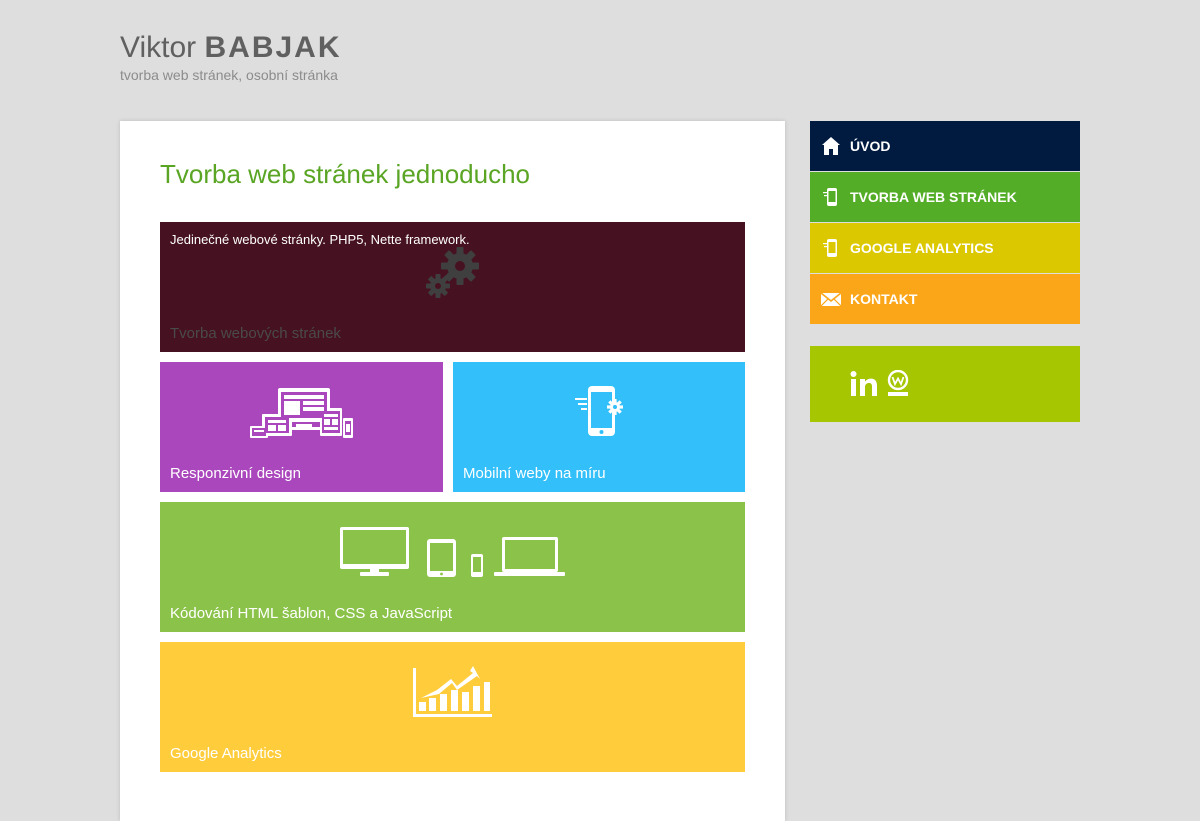  Describe the element at coordinates (922, 248) in the screenshot. I see `nav-item-label: GOOGLE ANALYTICS` at that location.